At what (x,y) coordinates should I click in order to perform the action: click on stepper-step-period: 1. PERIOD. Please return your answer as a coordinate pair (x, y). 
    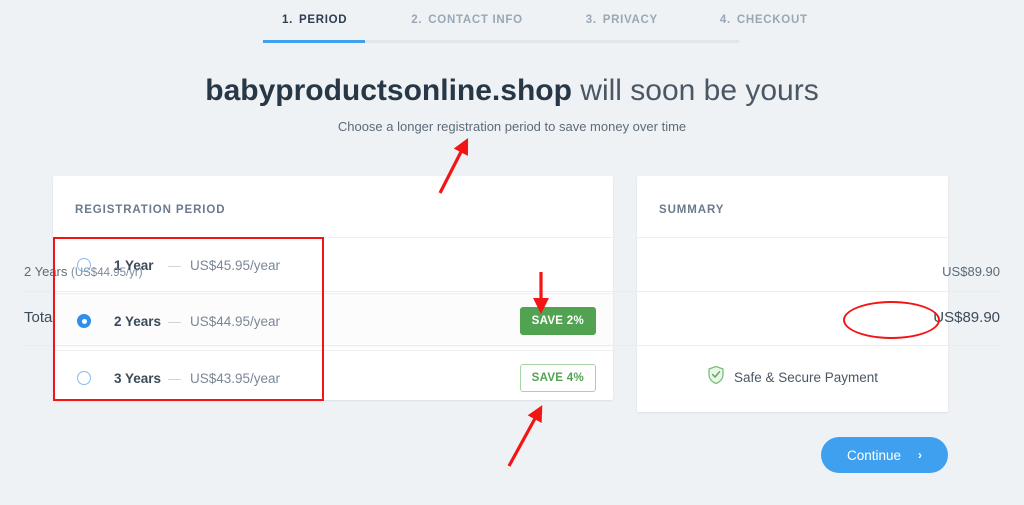
    Looking at the image, I should click on (314, 20).